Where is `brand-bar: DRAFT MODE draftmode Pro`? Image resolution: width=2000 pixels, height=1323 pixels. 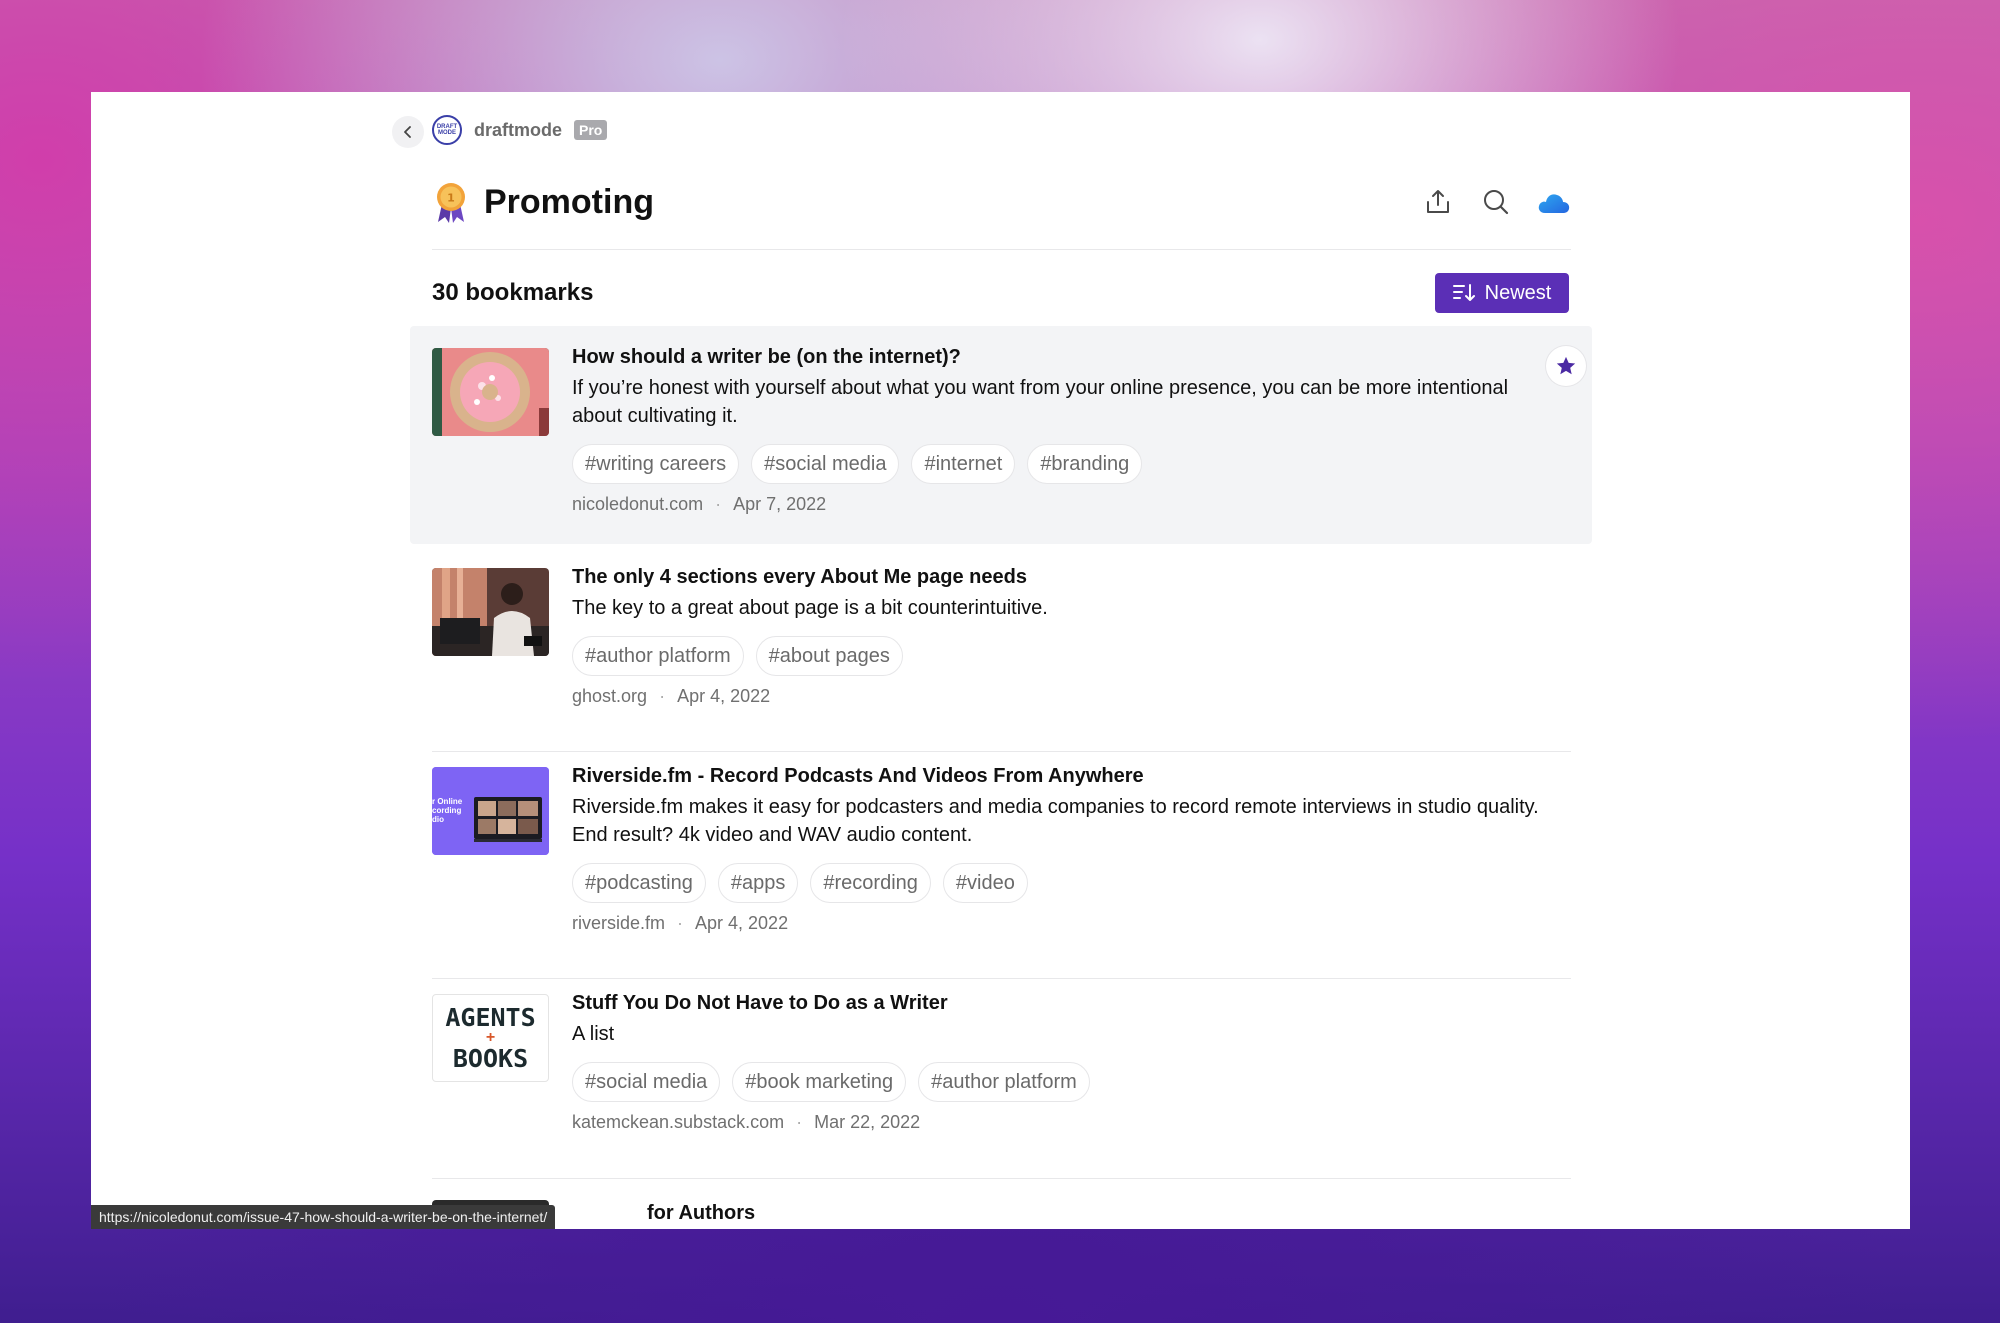 brand-bar: DRAFT MODE draftmode Pro is located at coordinates (520, 130).